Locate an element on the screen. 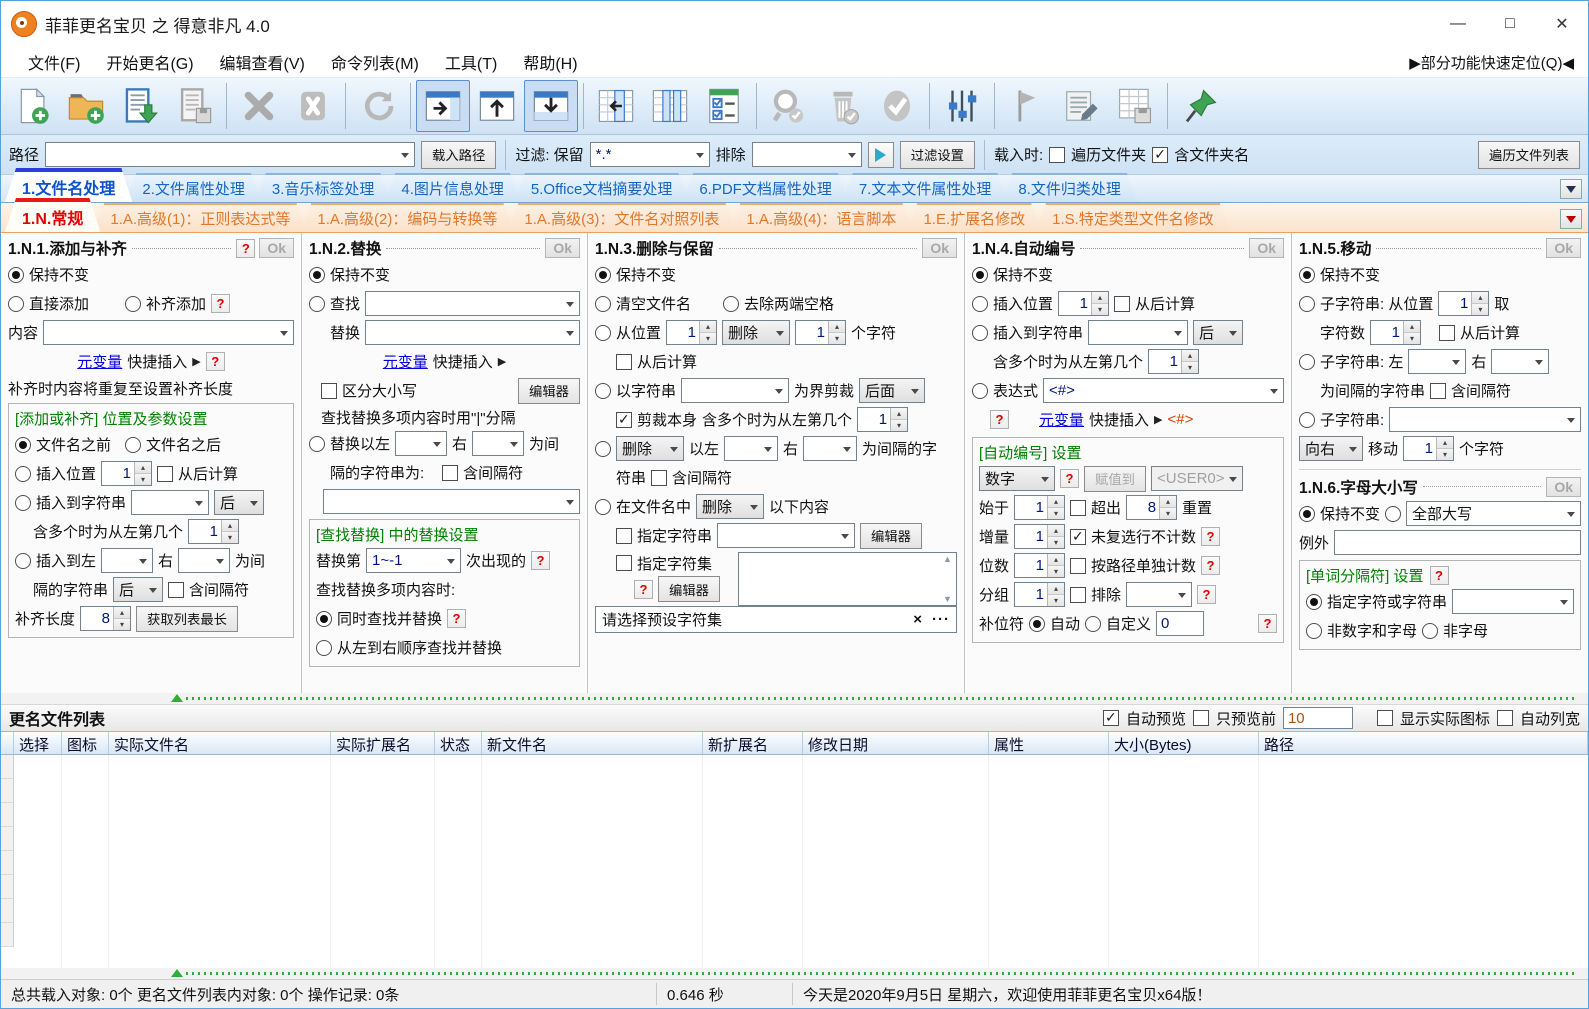 The height and width of the screenshot is (1009, 1589). occurrence-select: 1~-1 is located at coordinates (414, 560).